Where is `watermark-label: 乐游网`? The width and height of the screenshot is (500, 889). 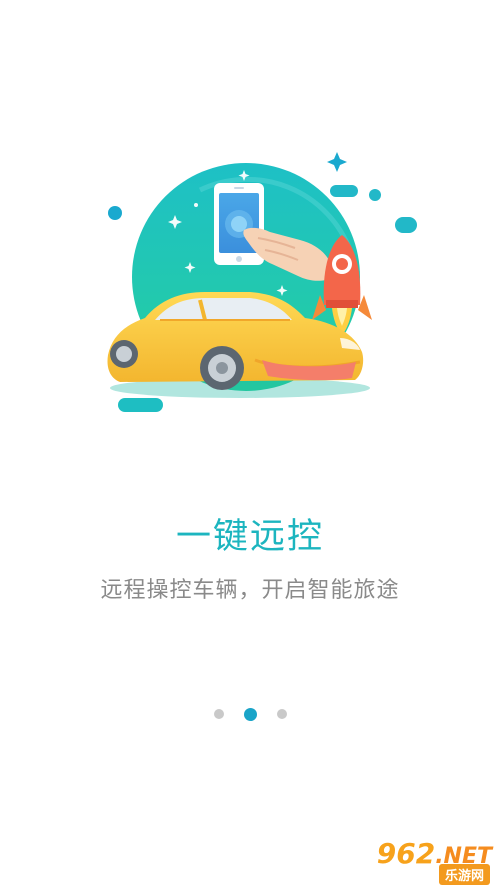
watermark-label: 乐游网 is located at coordinates (464, 874).